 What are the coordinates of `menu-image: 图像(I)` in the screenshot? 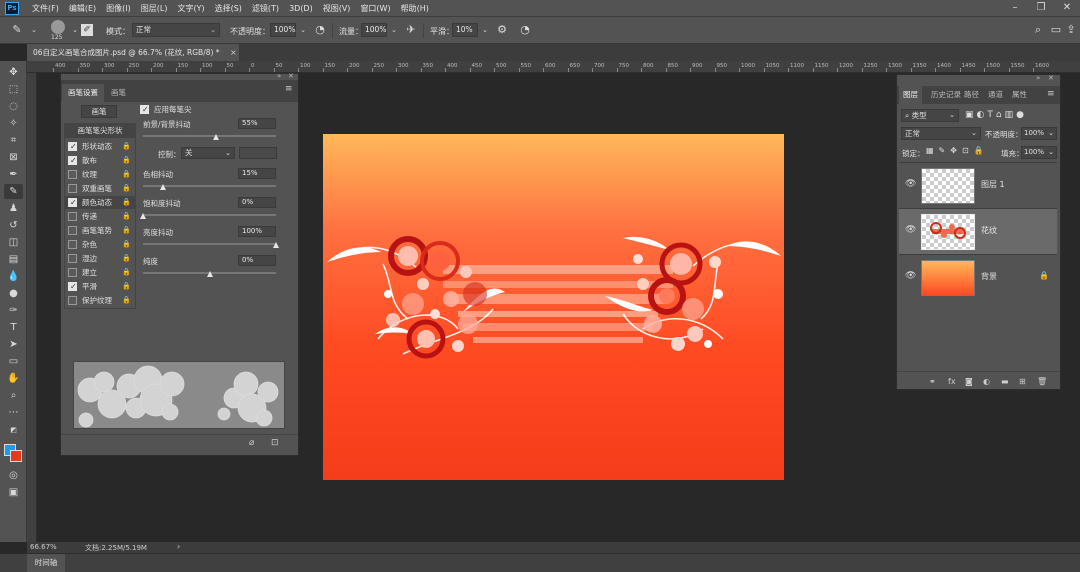 It's located at (118, 8).